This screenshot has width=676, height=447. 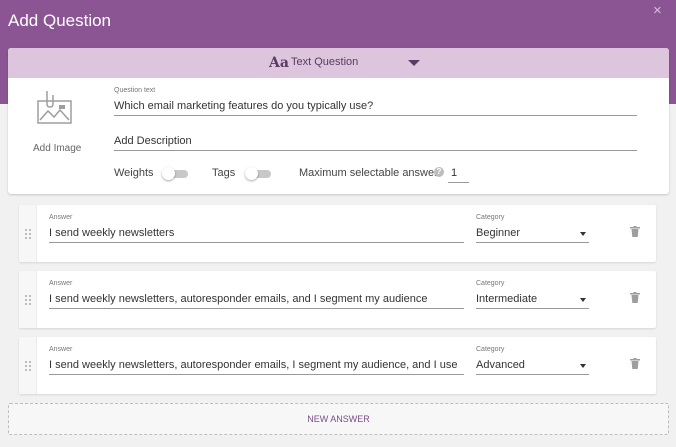 I want to click on question-text-label: Question text, so click(x=135, y=90).